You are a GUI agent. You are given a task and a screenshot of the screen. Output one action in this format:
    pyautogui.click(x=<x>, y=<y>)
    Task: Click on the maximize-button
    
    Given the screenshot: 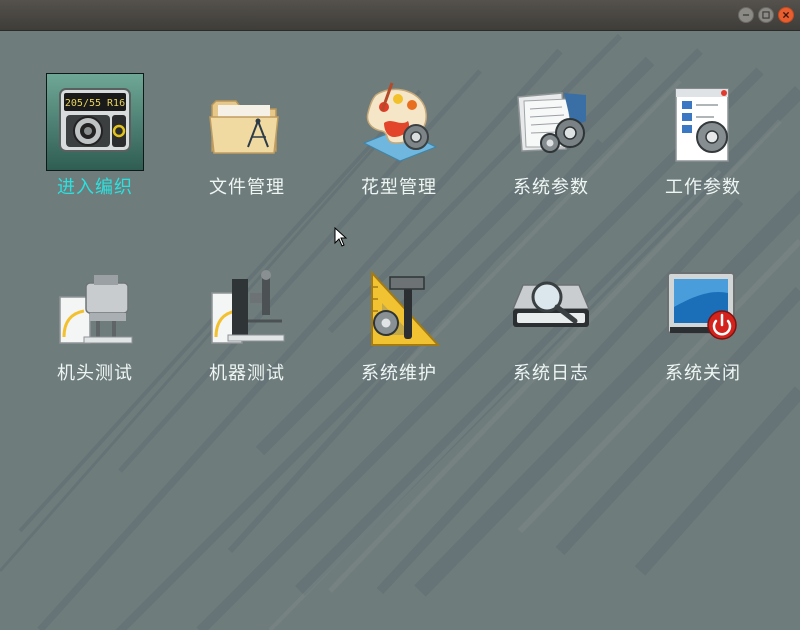 What is the action you would take?
    pyautogui.click(x=766, y=15)
    